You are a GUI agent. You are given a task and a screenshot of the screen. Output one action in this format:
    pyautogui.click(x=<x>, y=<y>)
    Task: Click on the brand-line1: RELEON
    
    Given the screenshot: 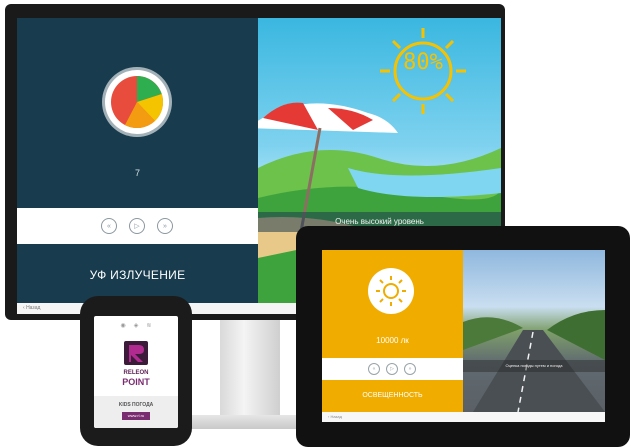 What is the action you would take?
    pyautogui.click(x=136, y=373)
    